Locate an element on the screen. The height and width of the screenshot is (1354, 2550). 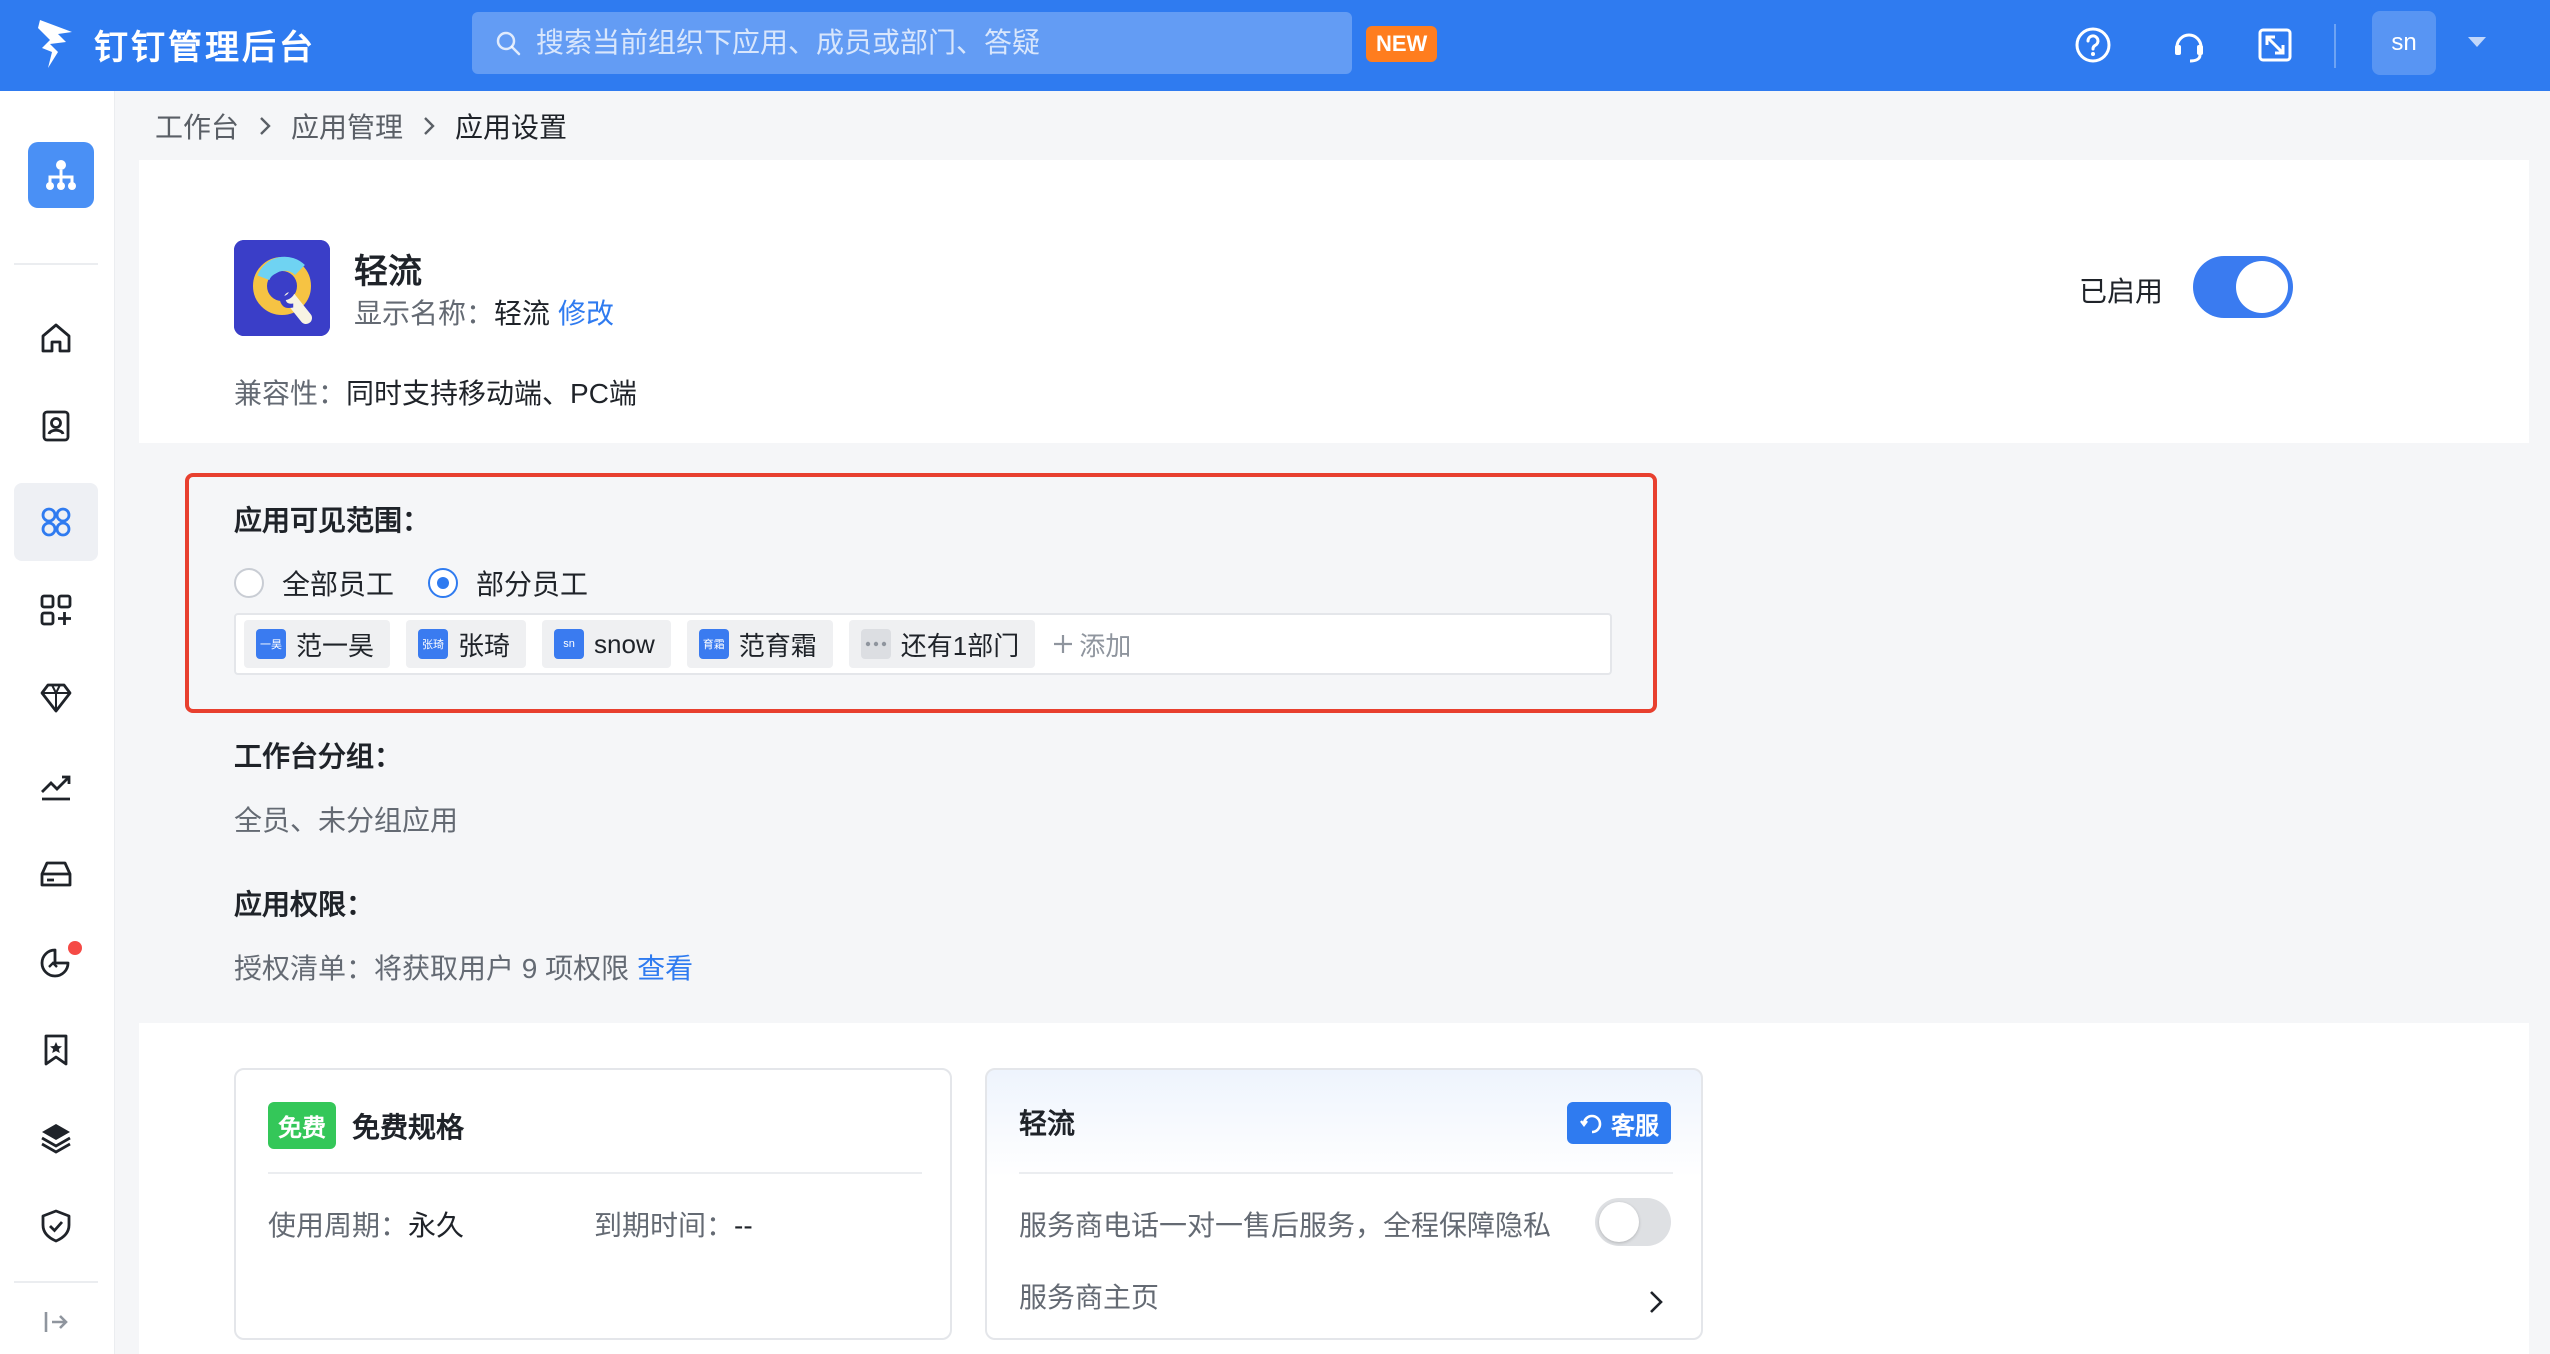
service-card-title: 轻流 is located at coordinates (1047, 1123).